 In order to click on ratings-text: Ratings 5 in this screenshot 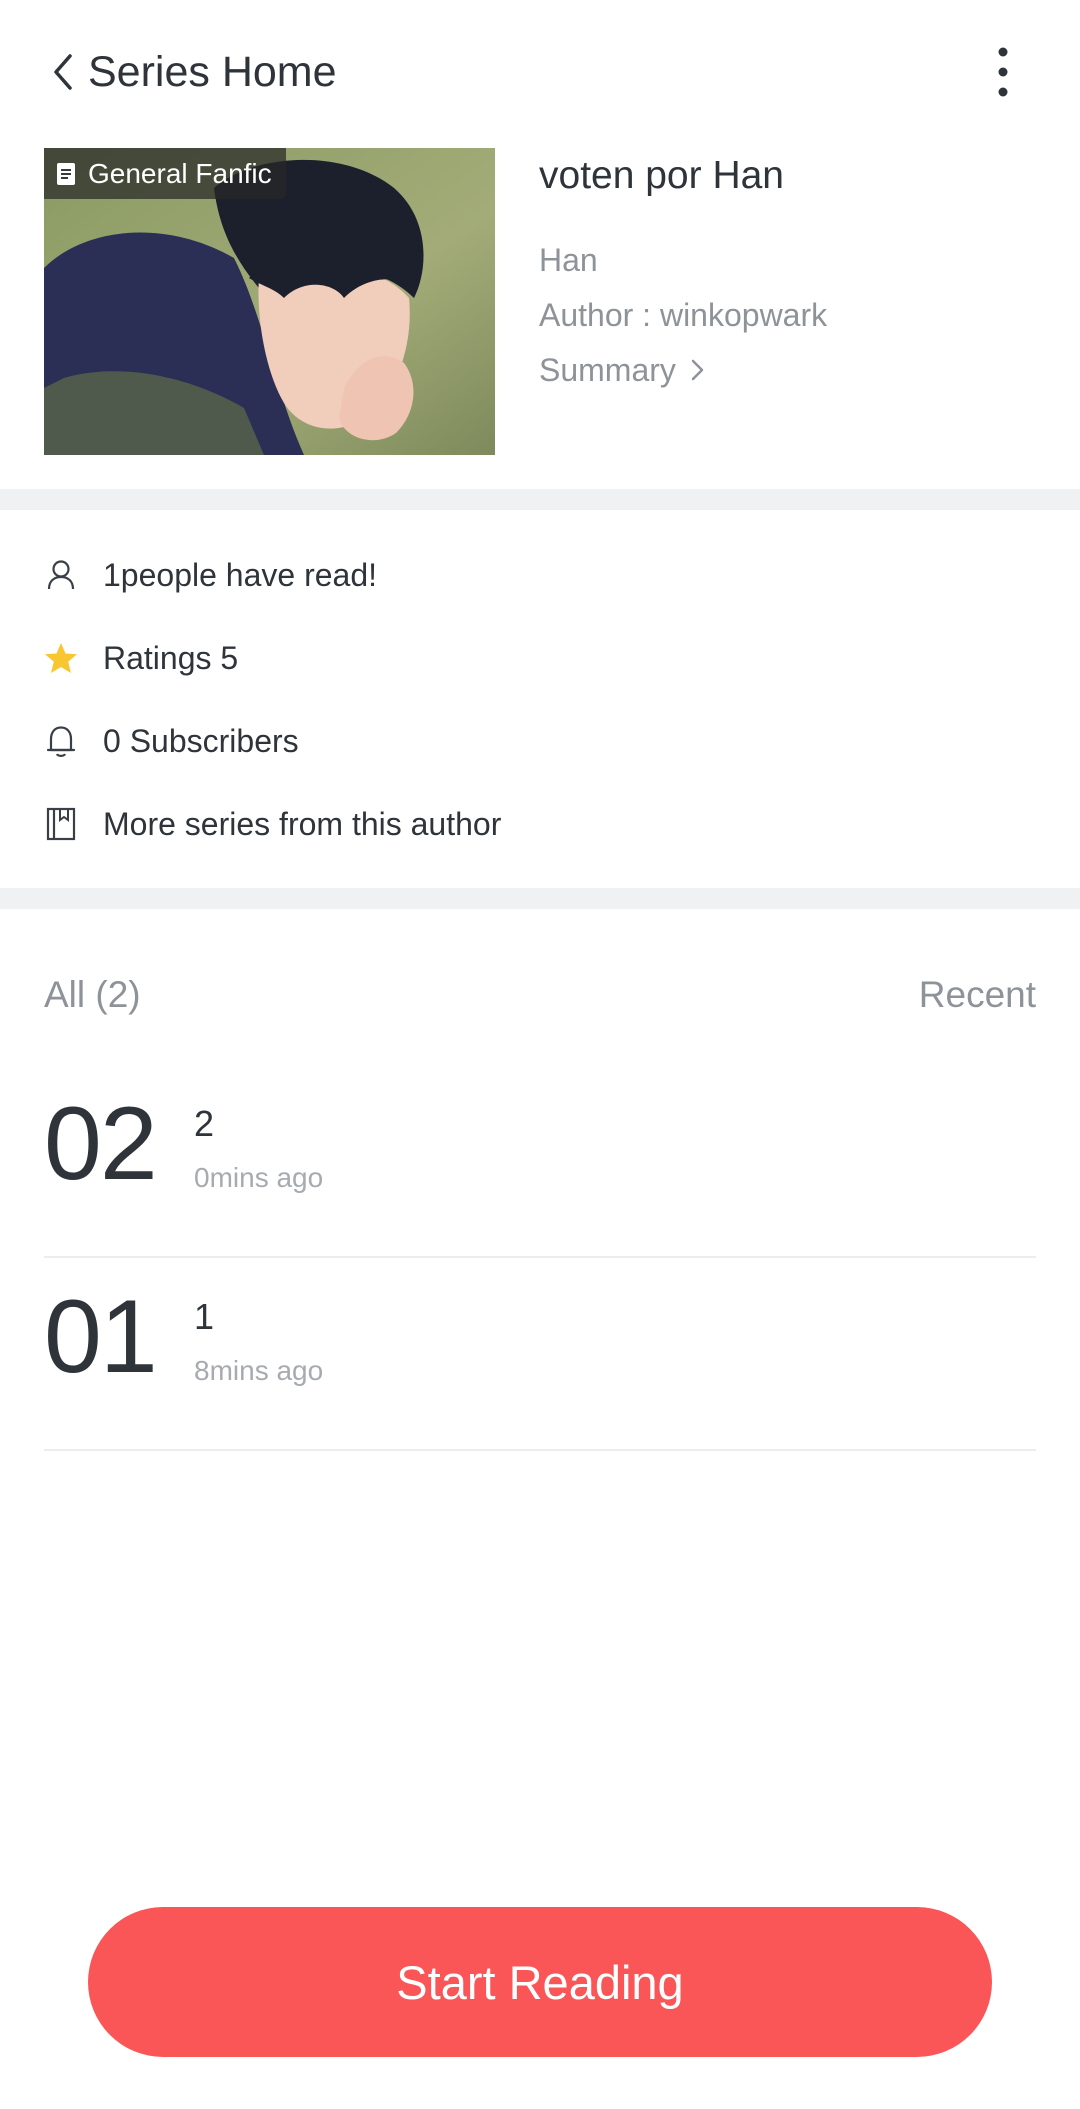, I will do `click(171, 657)`.